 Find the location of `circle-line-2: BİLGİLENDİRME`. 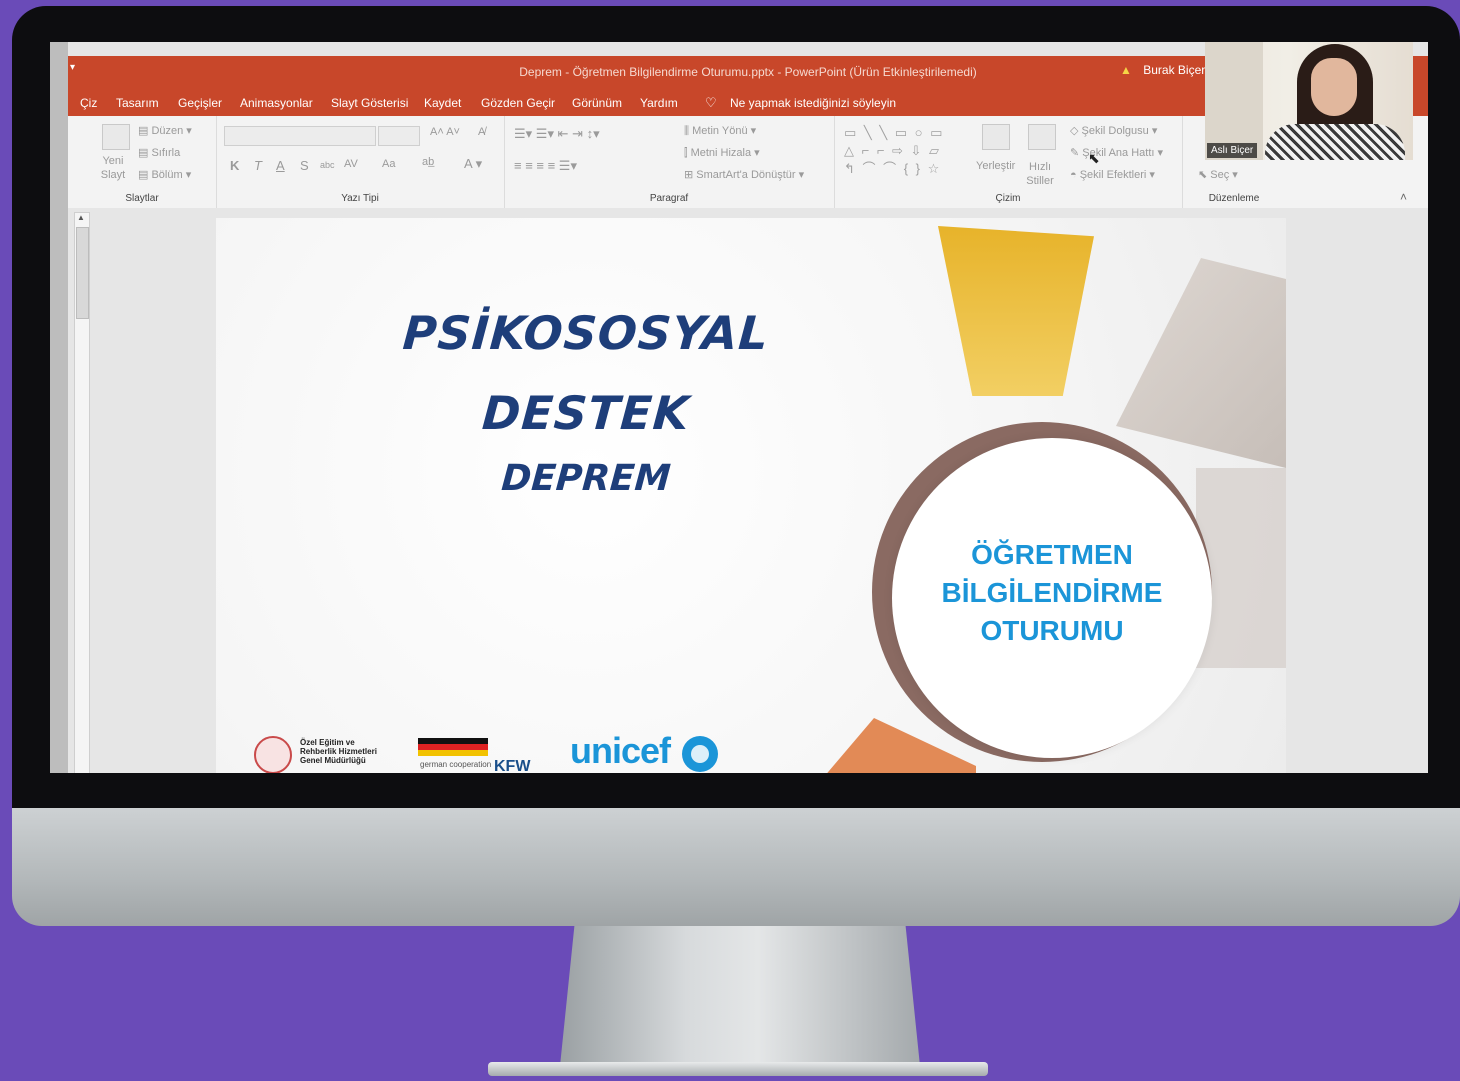

circle-line-2: BİLGİLENDİRME is located at coordinates (1052, 592).